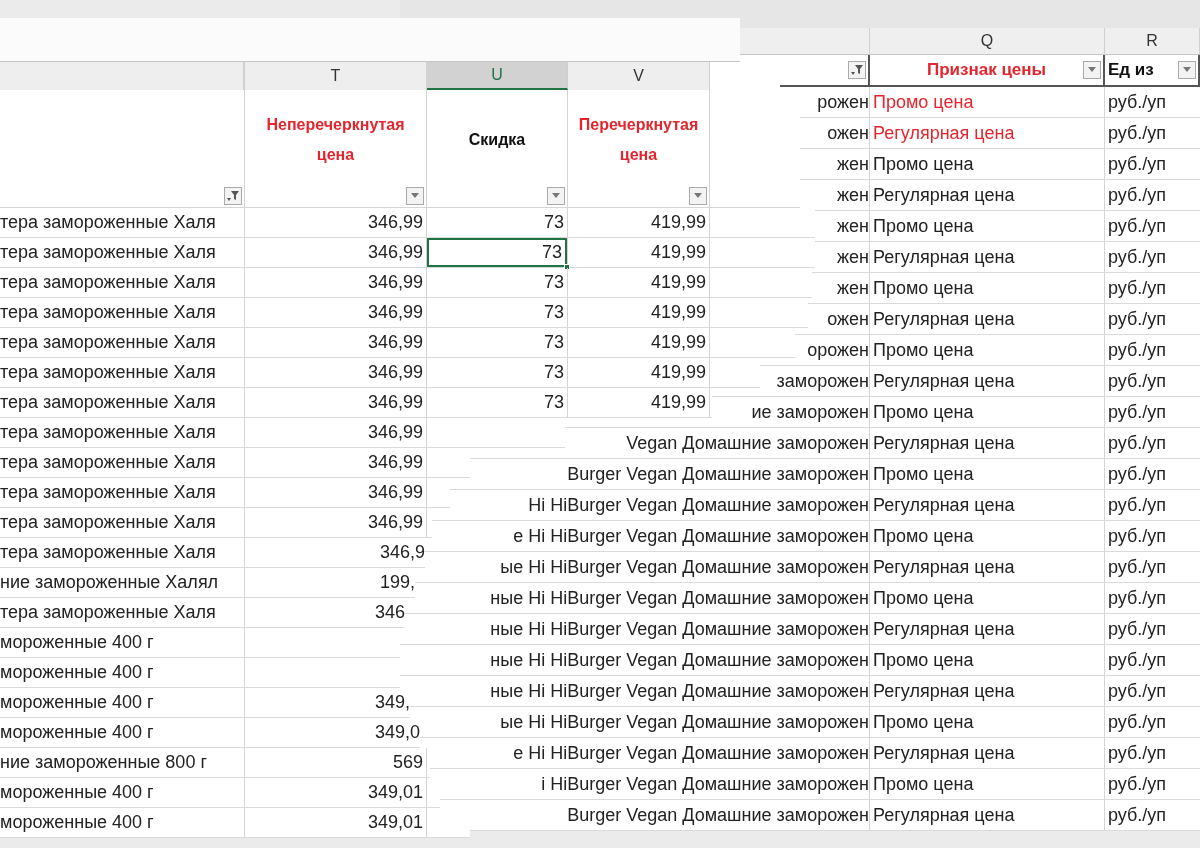  I want to click on number-cell-text: 346, so click(389, 612).